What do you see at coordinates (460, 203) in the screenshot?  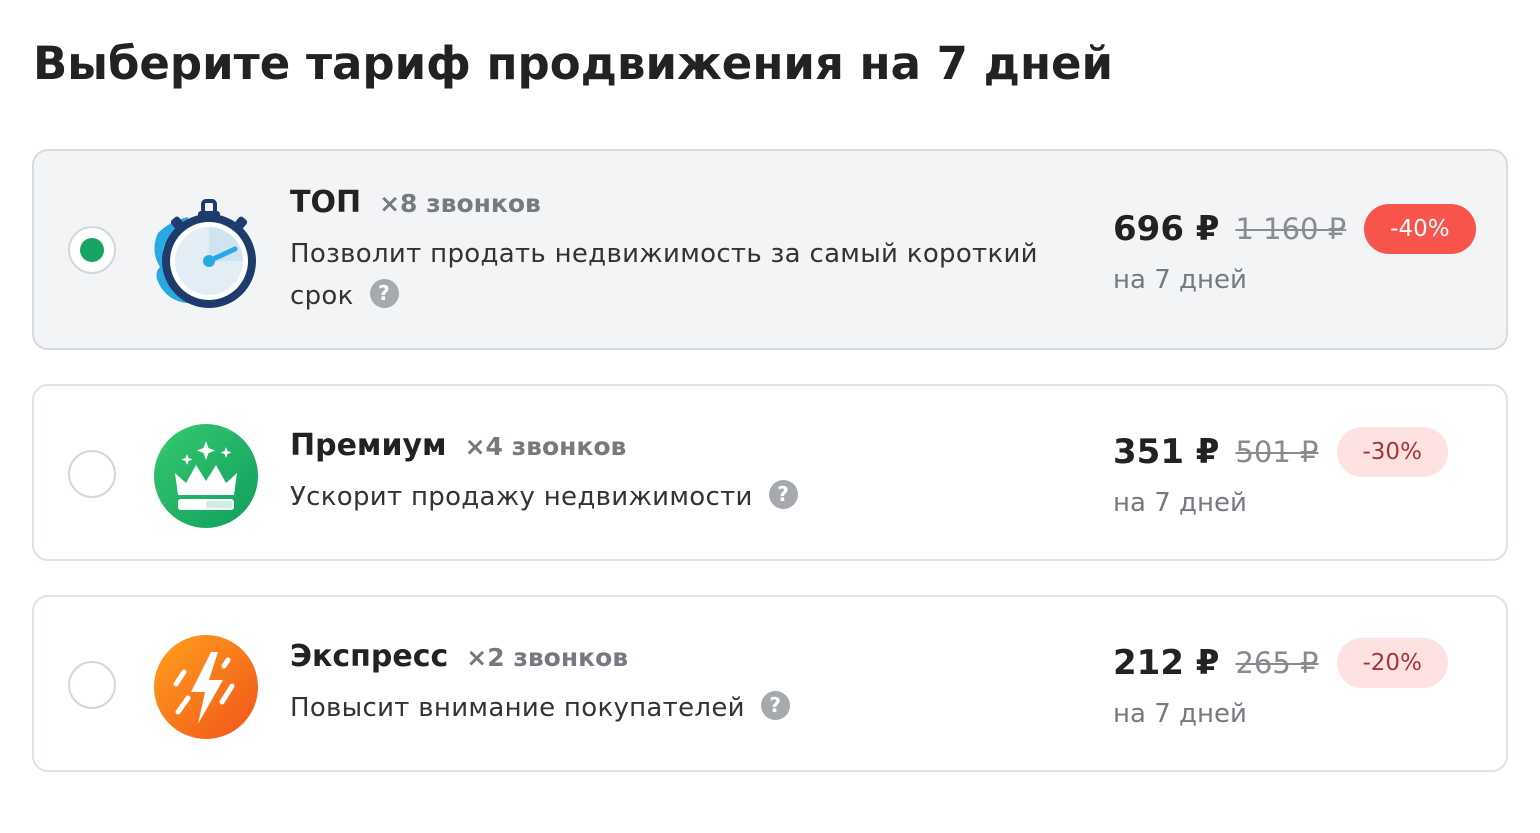 I see `tariff-calls: ×8 звонков` at bounding box center [460, 203].